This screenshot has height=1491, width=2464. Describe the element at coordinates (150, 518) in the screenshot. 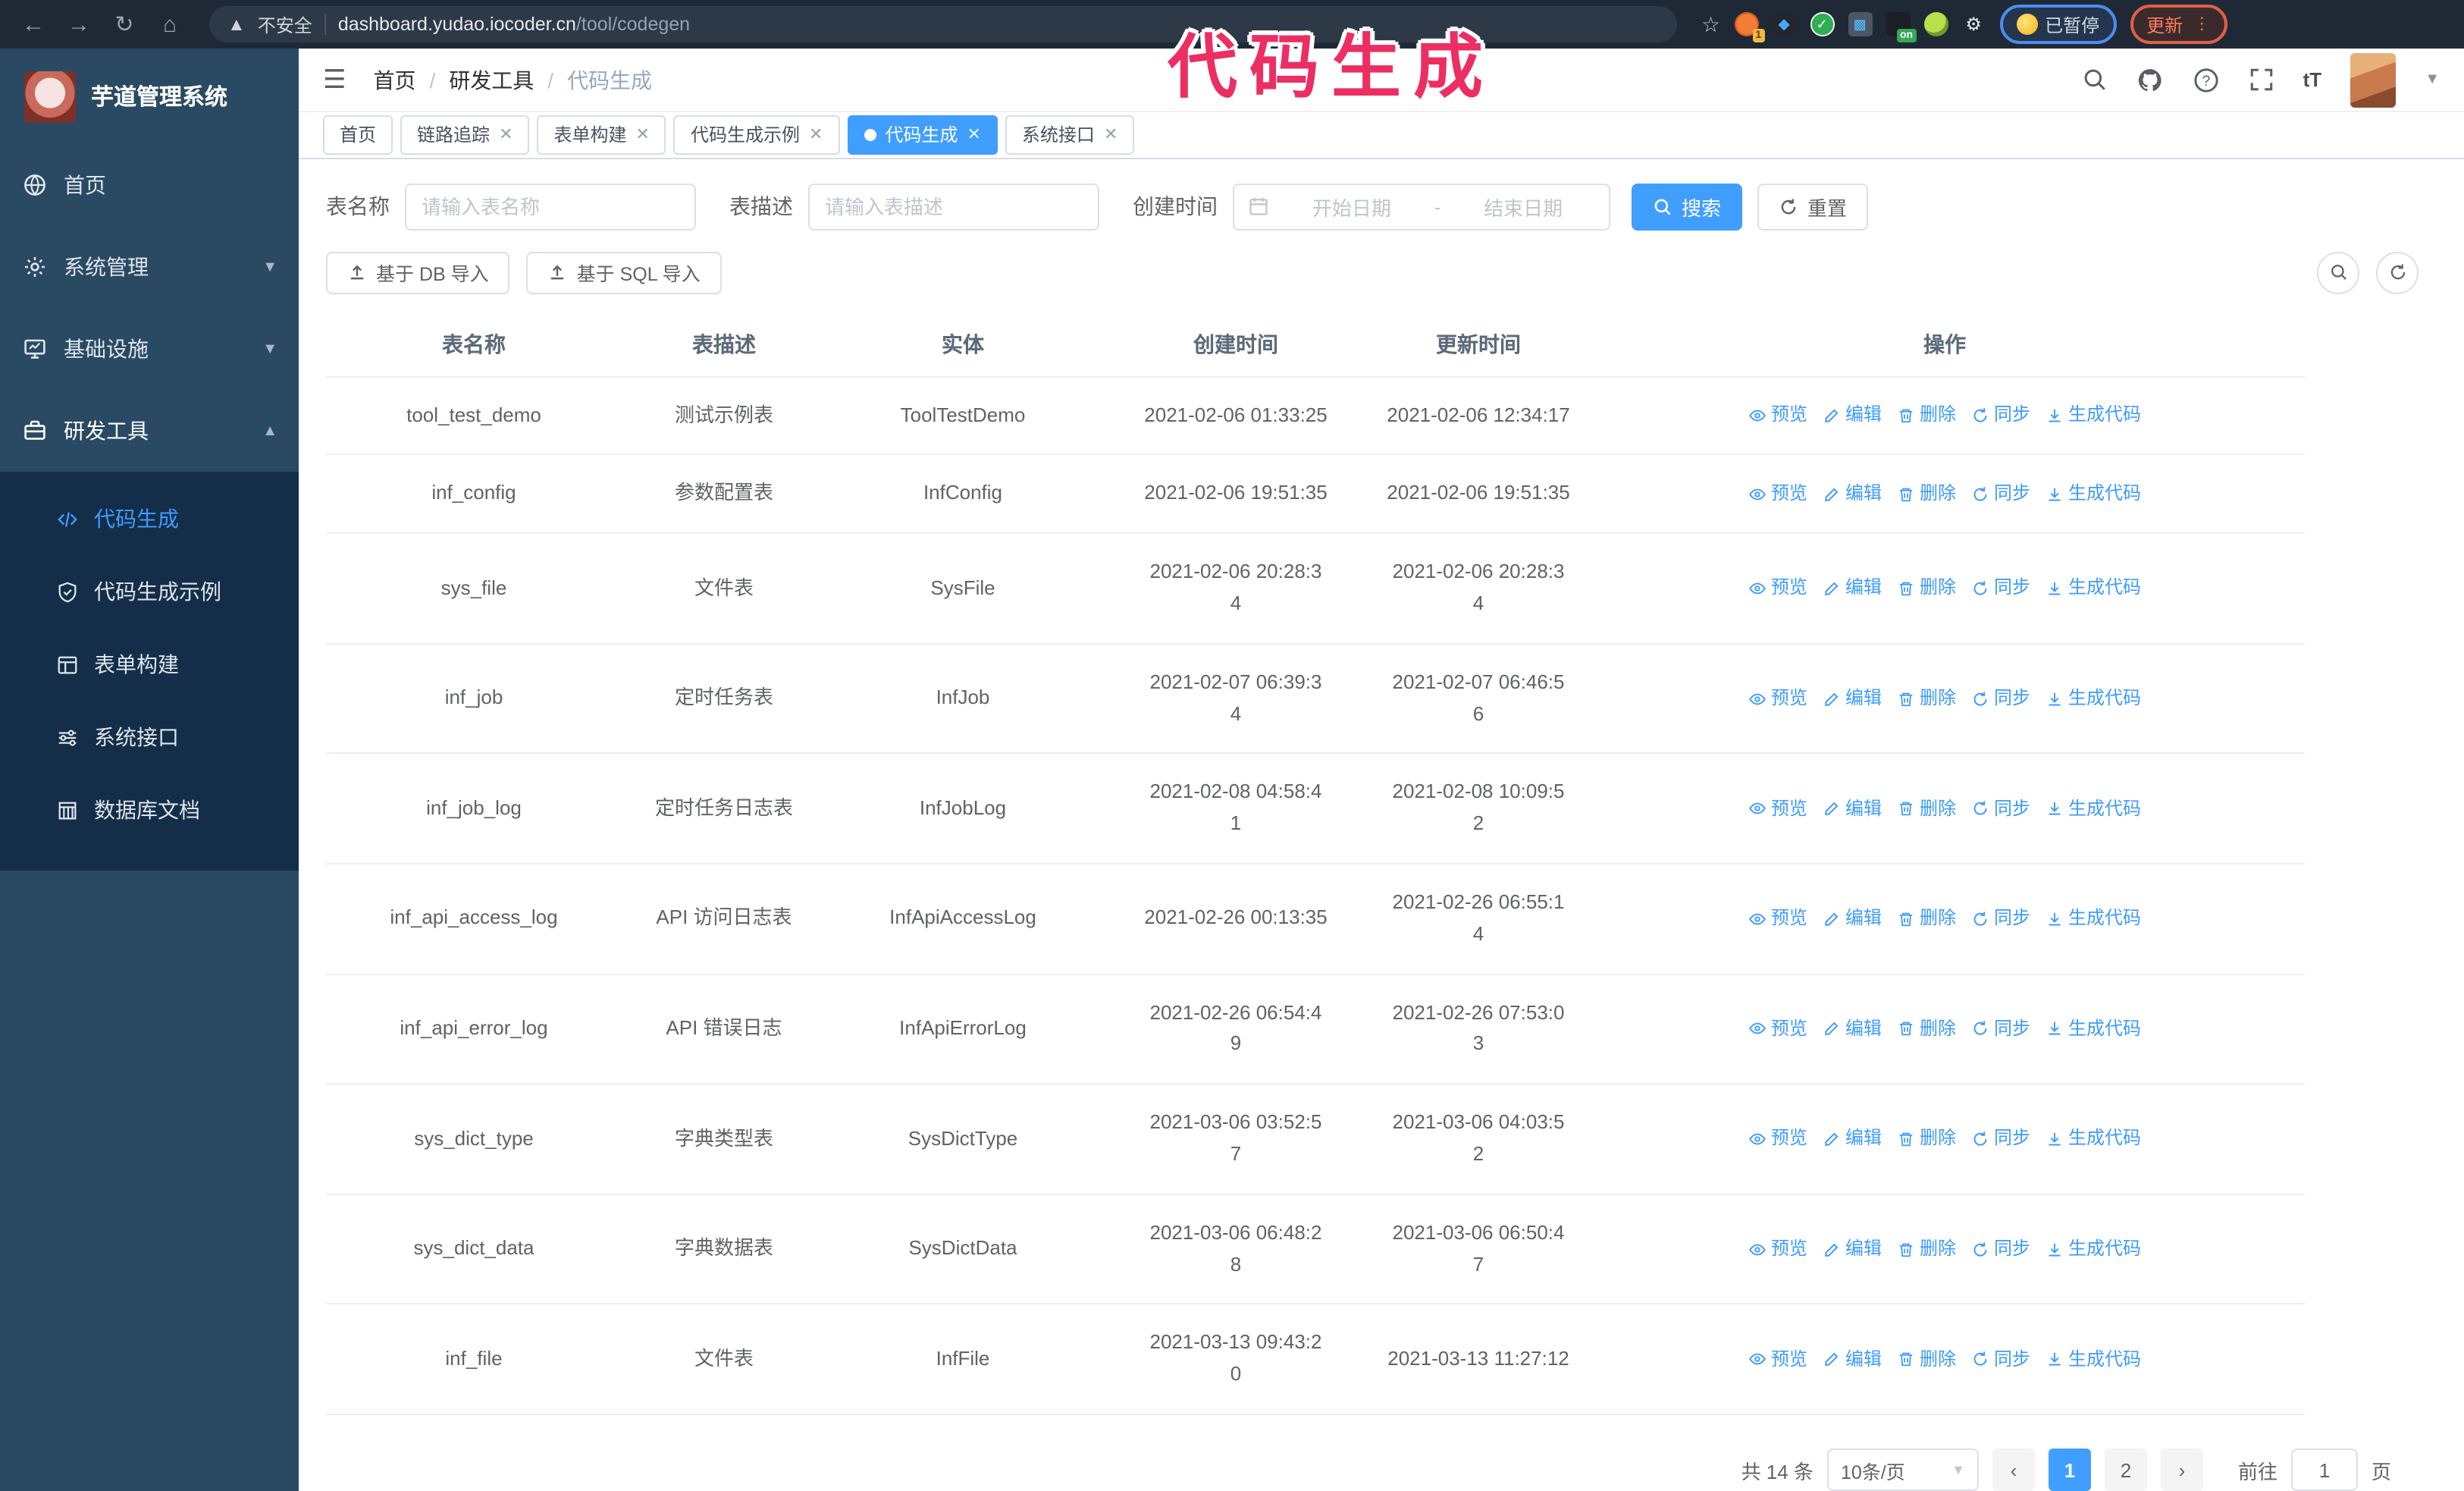

I see `submenu-item-codegen: 代码生成` at that location.